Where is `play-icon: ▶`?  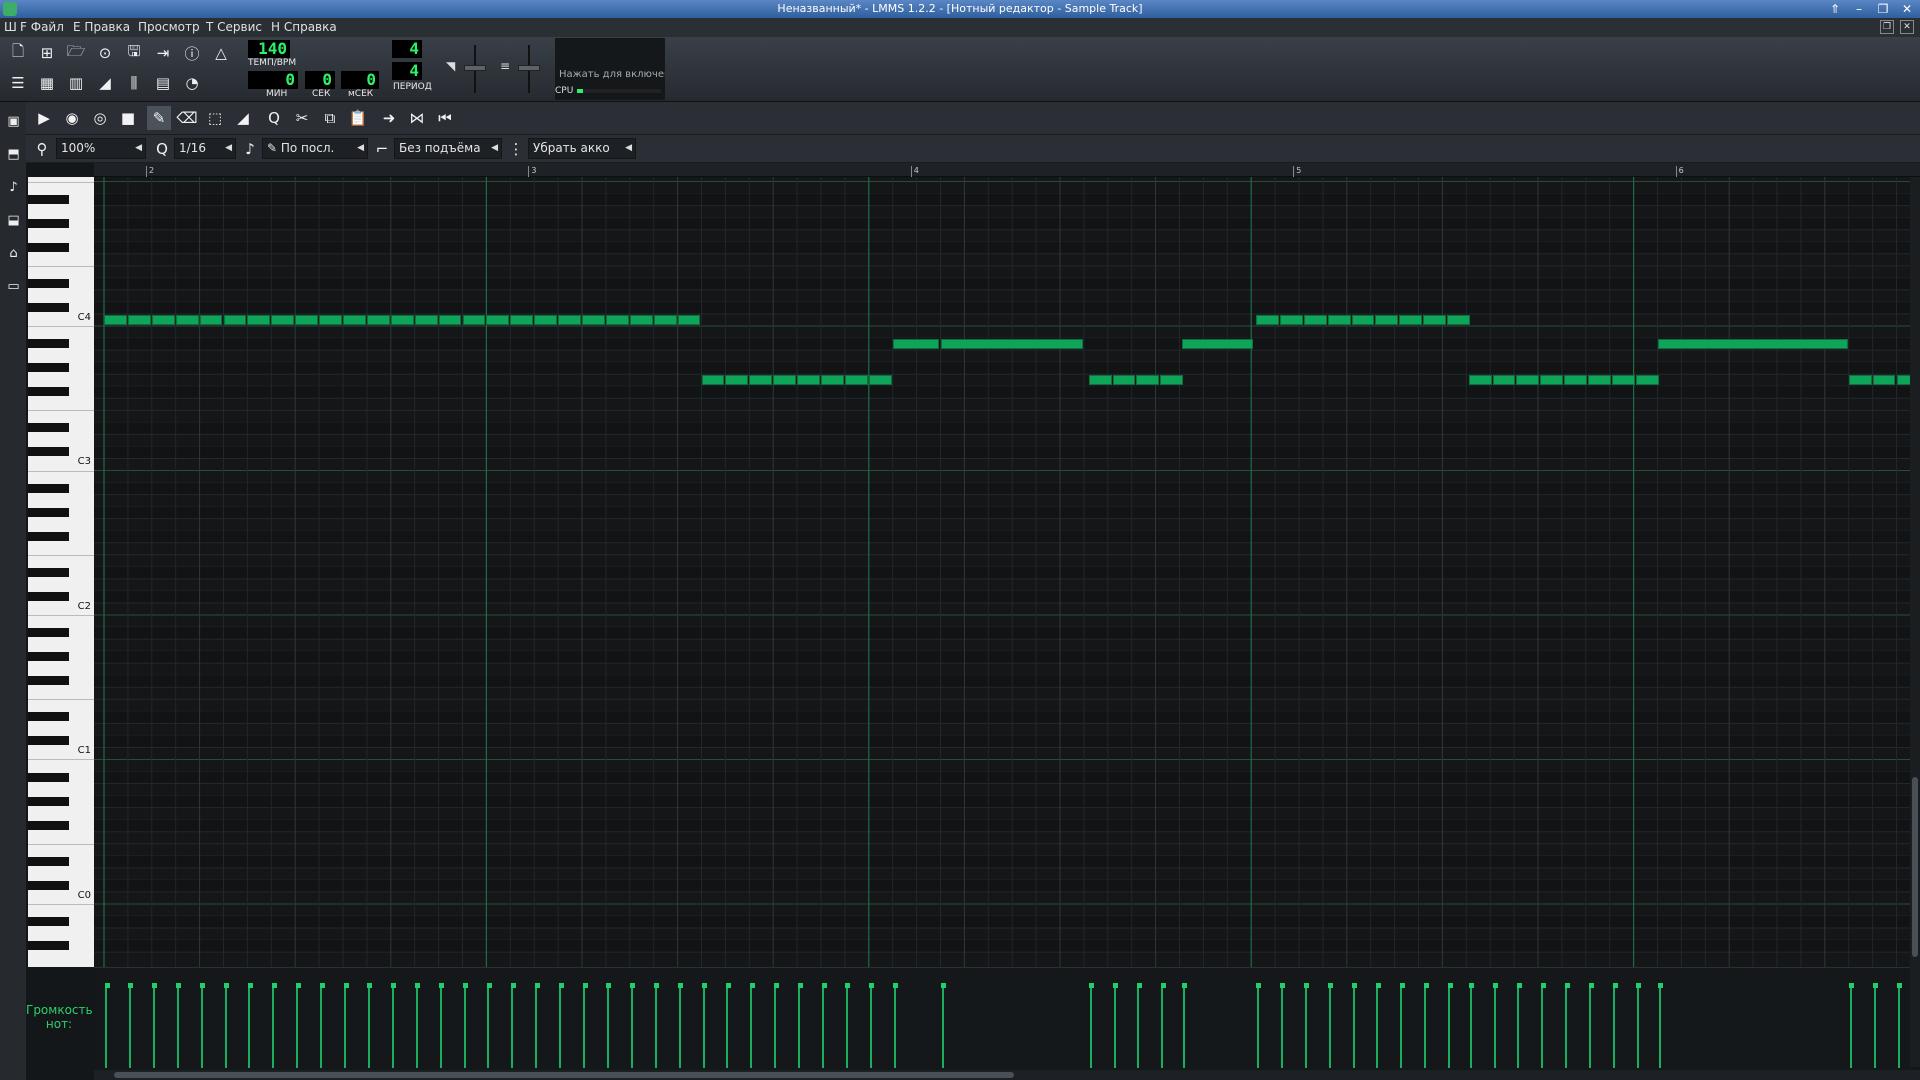
play-icon: ▶ is located at coordinates (44, 118).